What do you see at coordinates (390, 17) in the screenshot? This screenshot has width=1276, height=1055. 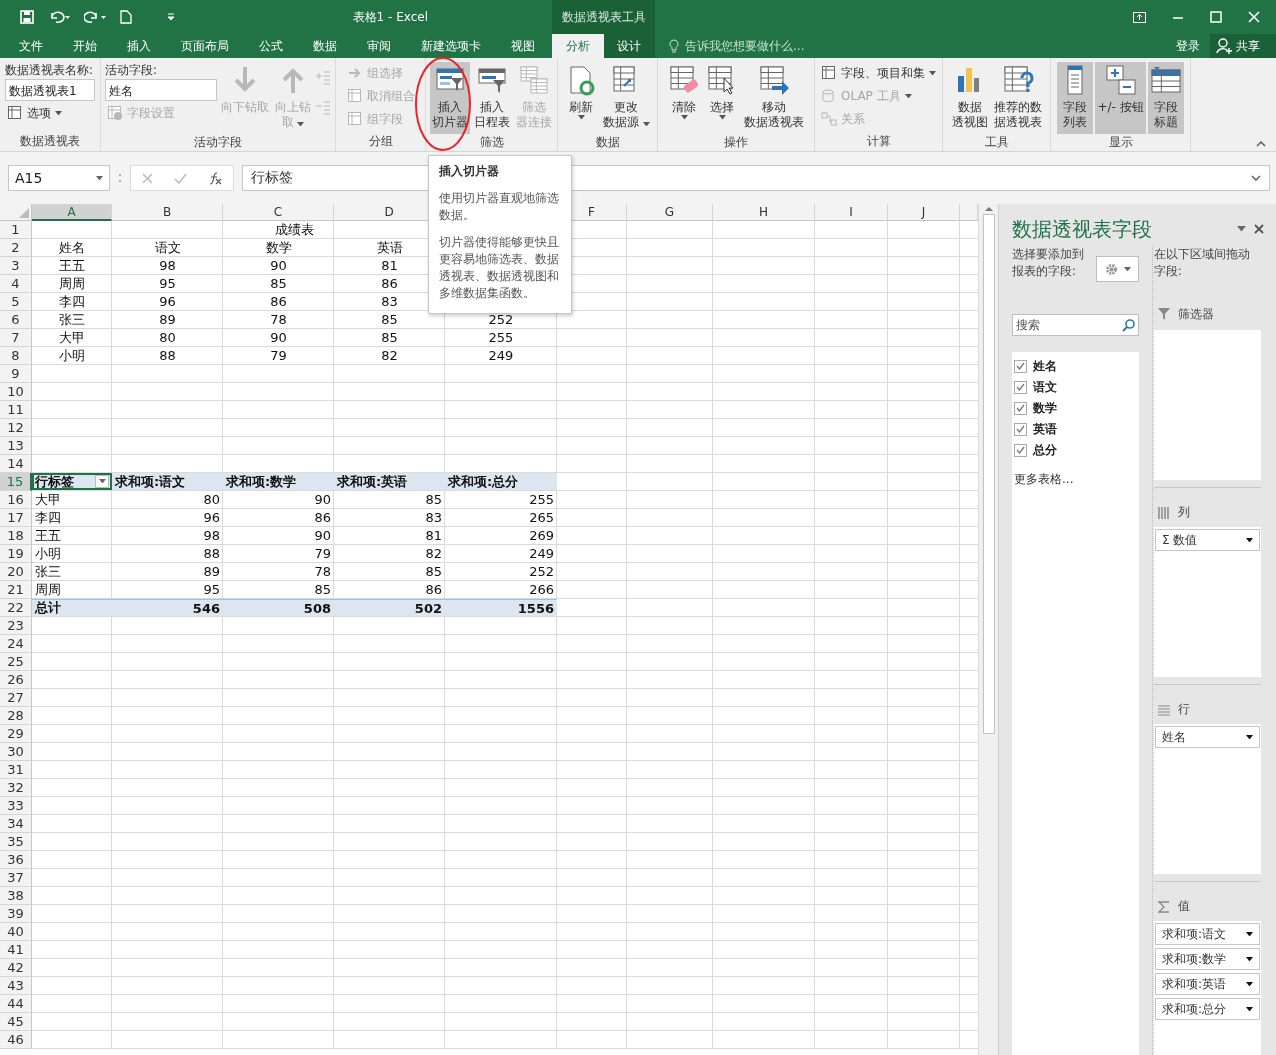 I see `window-title: 表格1 - Excel` at bounding box center [390, 17].